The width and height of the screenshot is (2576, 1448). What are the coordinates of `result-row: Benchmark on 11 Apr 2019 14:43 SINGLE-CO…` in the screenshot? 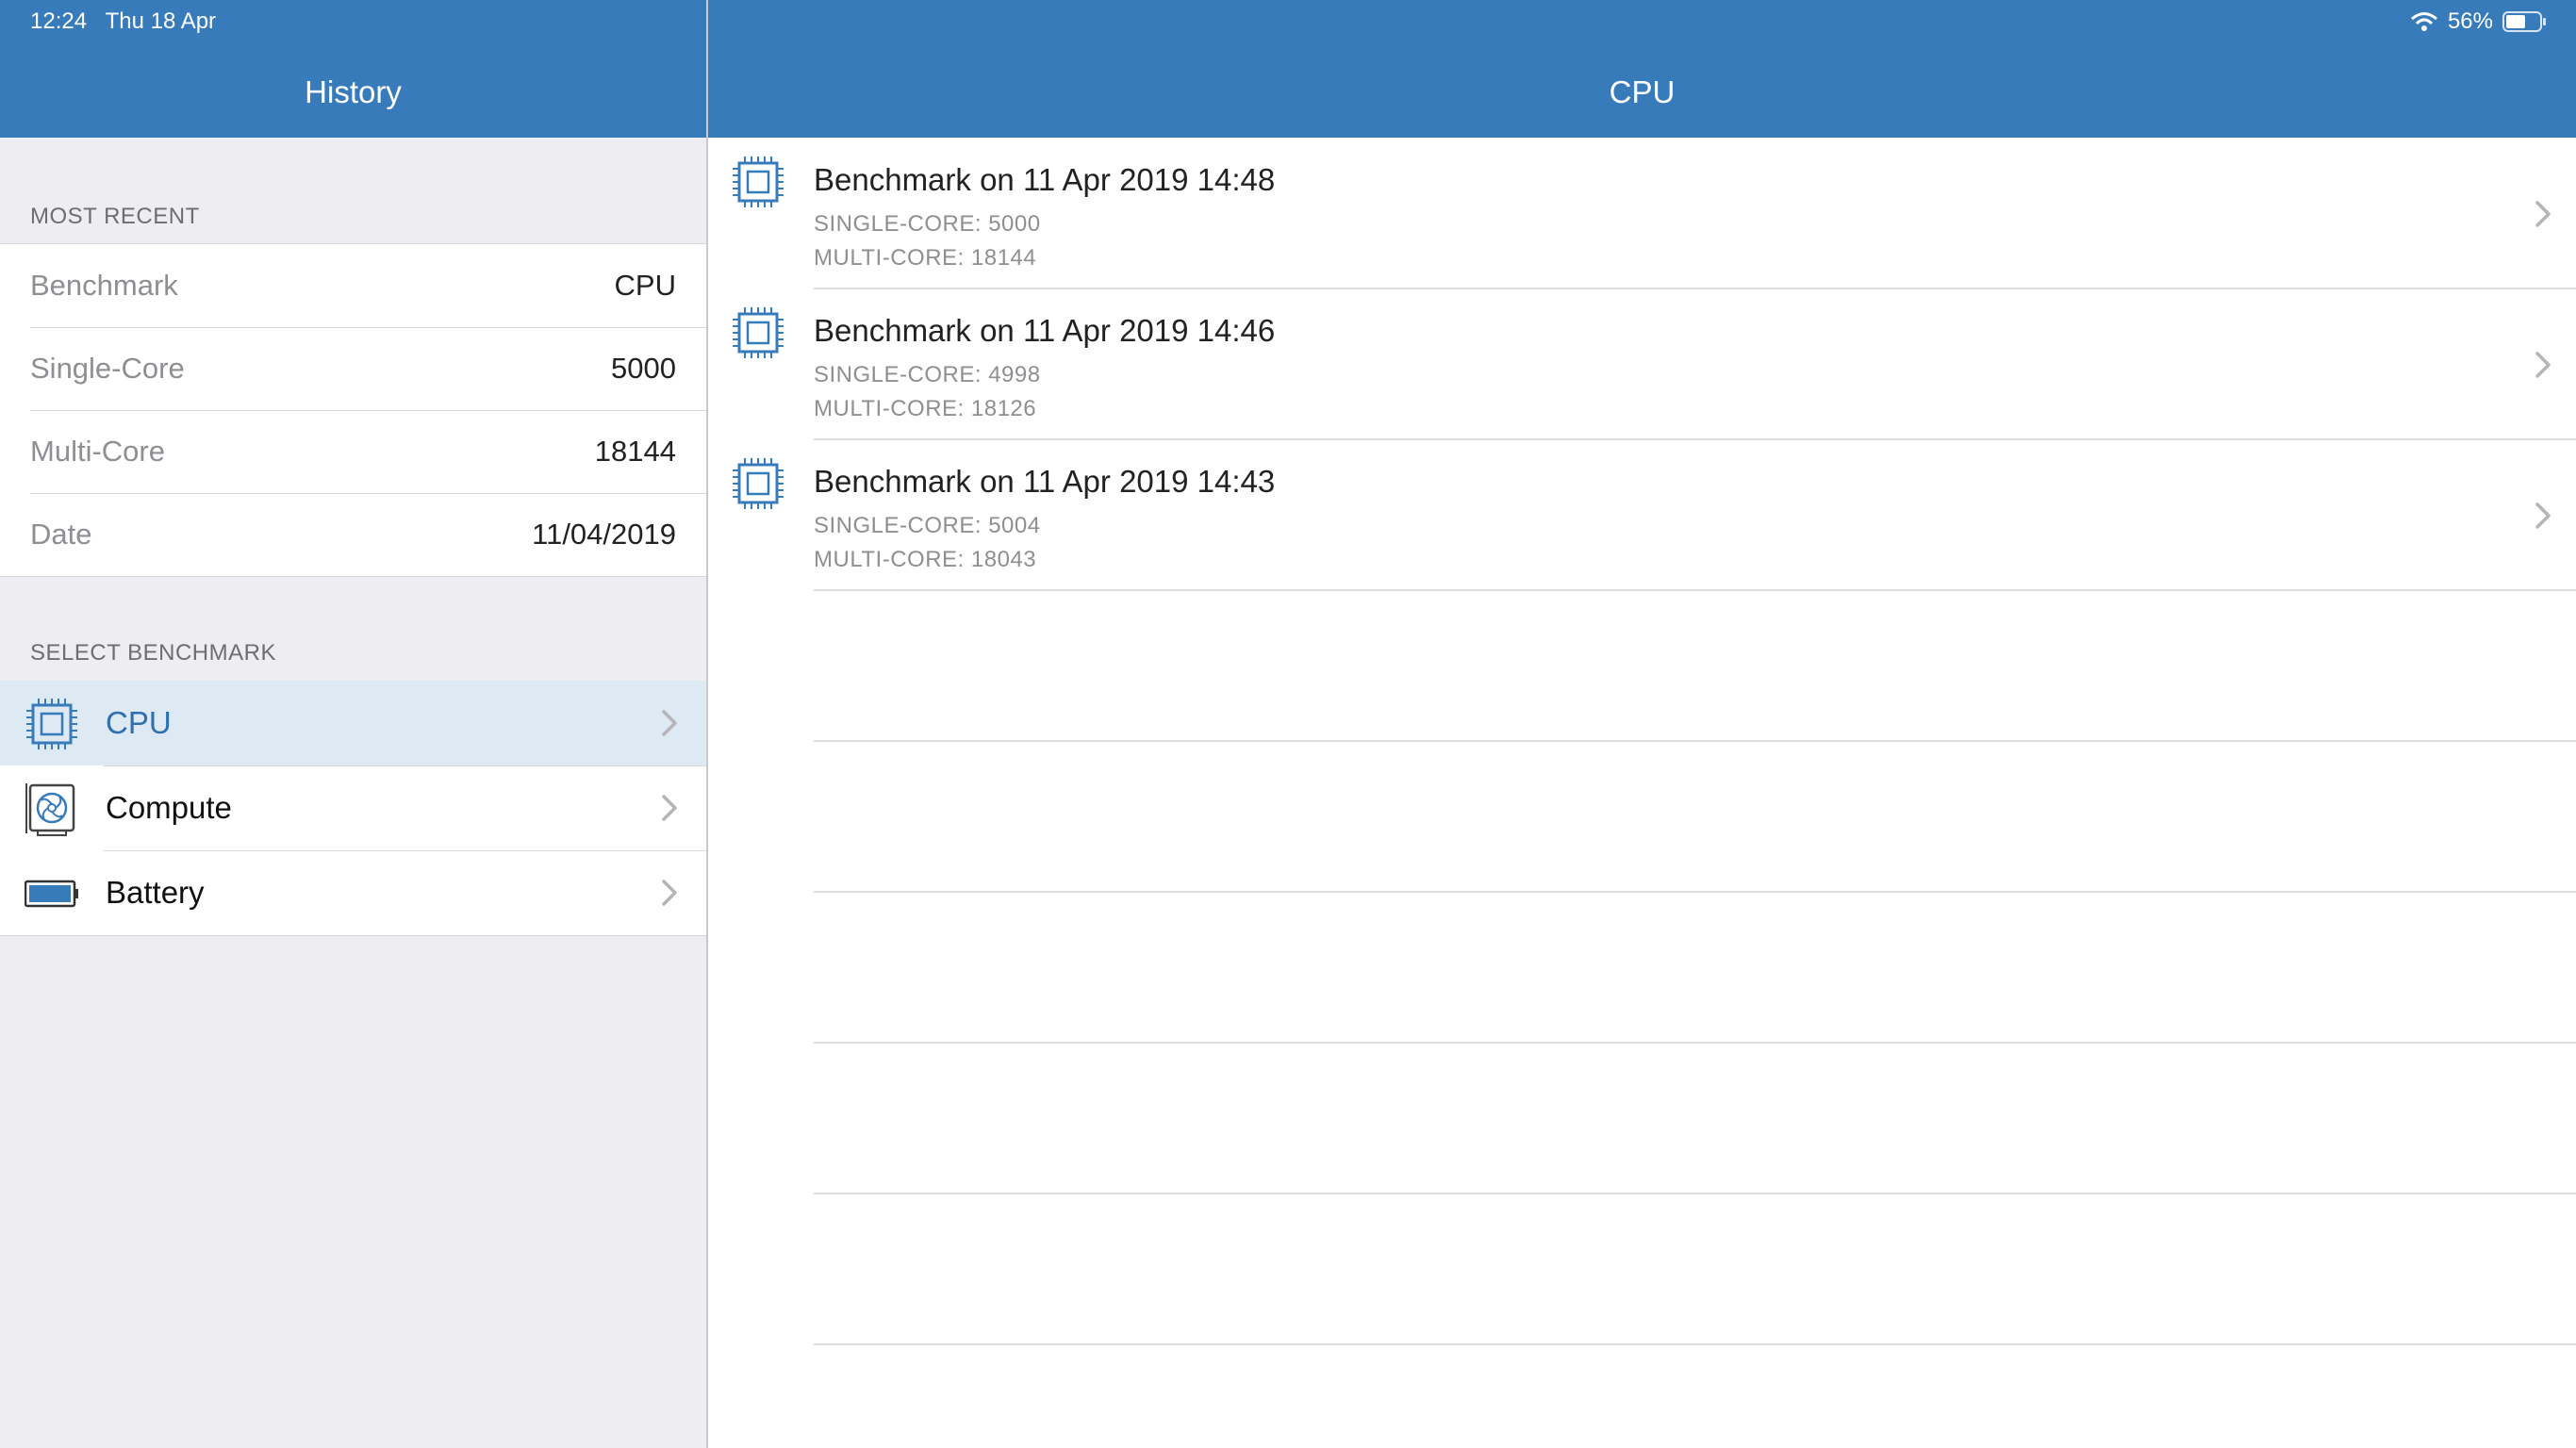 It's located at (1642, 518).